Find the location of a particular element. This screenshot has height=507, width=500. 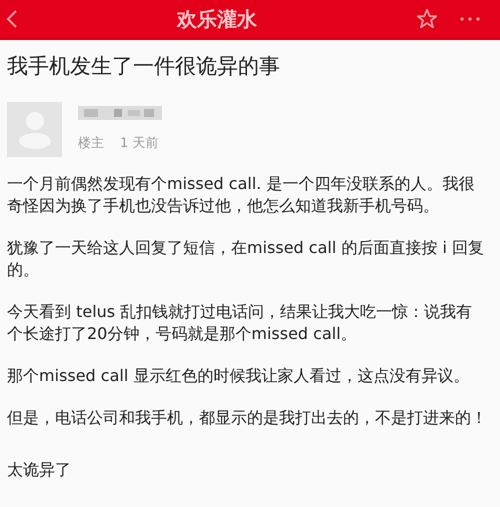

post-paragraph: 犹豫了一天给这人回复了短信，在missed call 的后面直接按 i 回复的。 is located at coordinates (246, 259).